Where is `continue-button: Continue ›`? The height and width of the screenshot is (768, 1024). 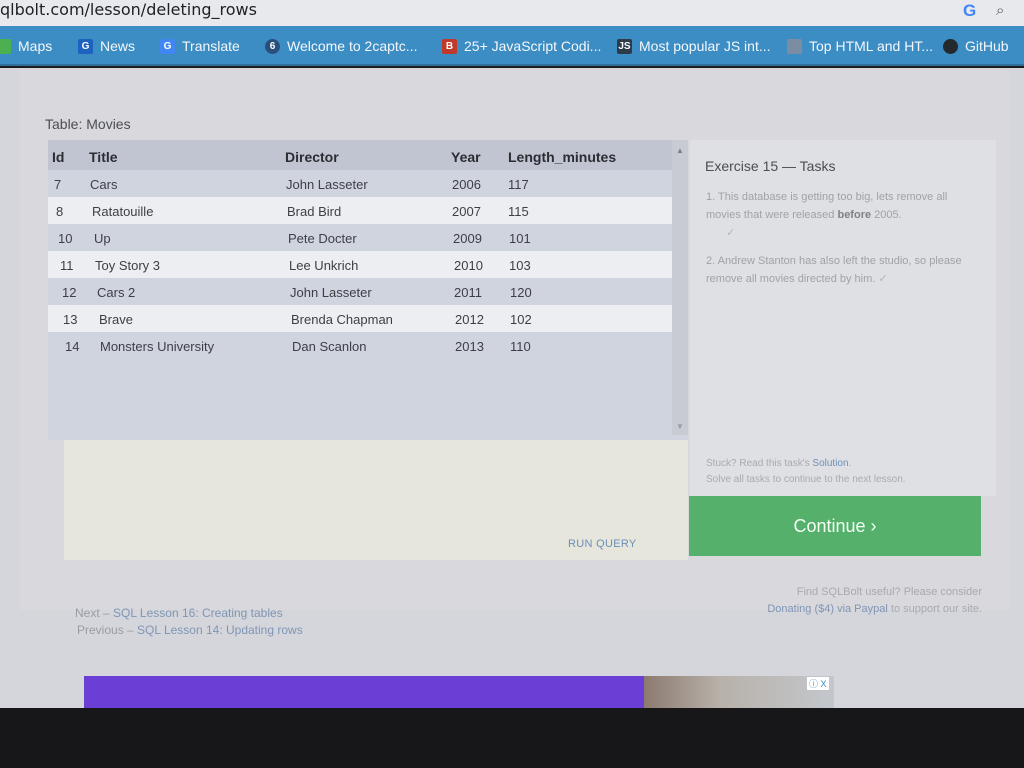
continue-button: Continue › is located at coordinates (835, 526).